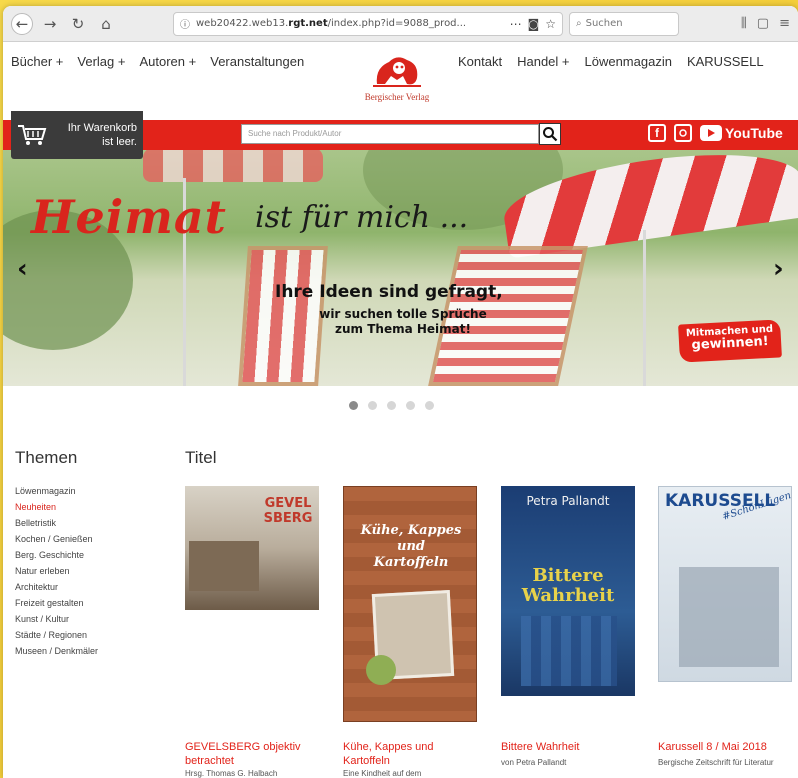 The width and height of the screenshot is (798, 778). What do you see at coordinates (644, 308) in the screenshot?
I see `hero-pole-right` at bounding box center [644, 308].